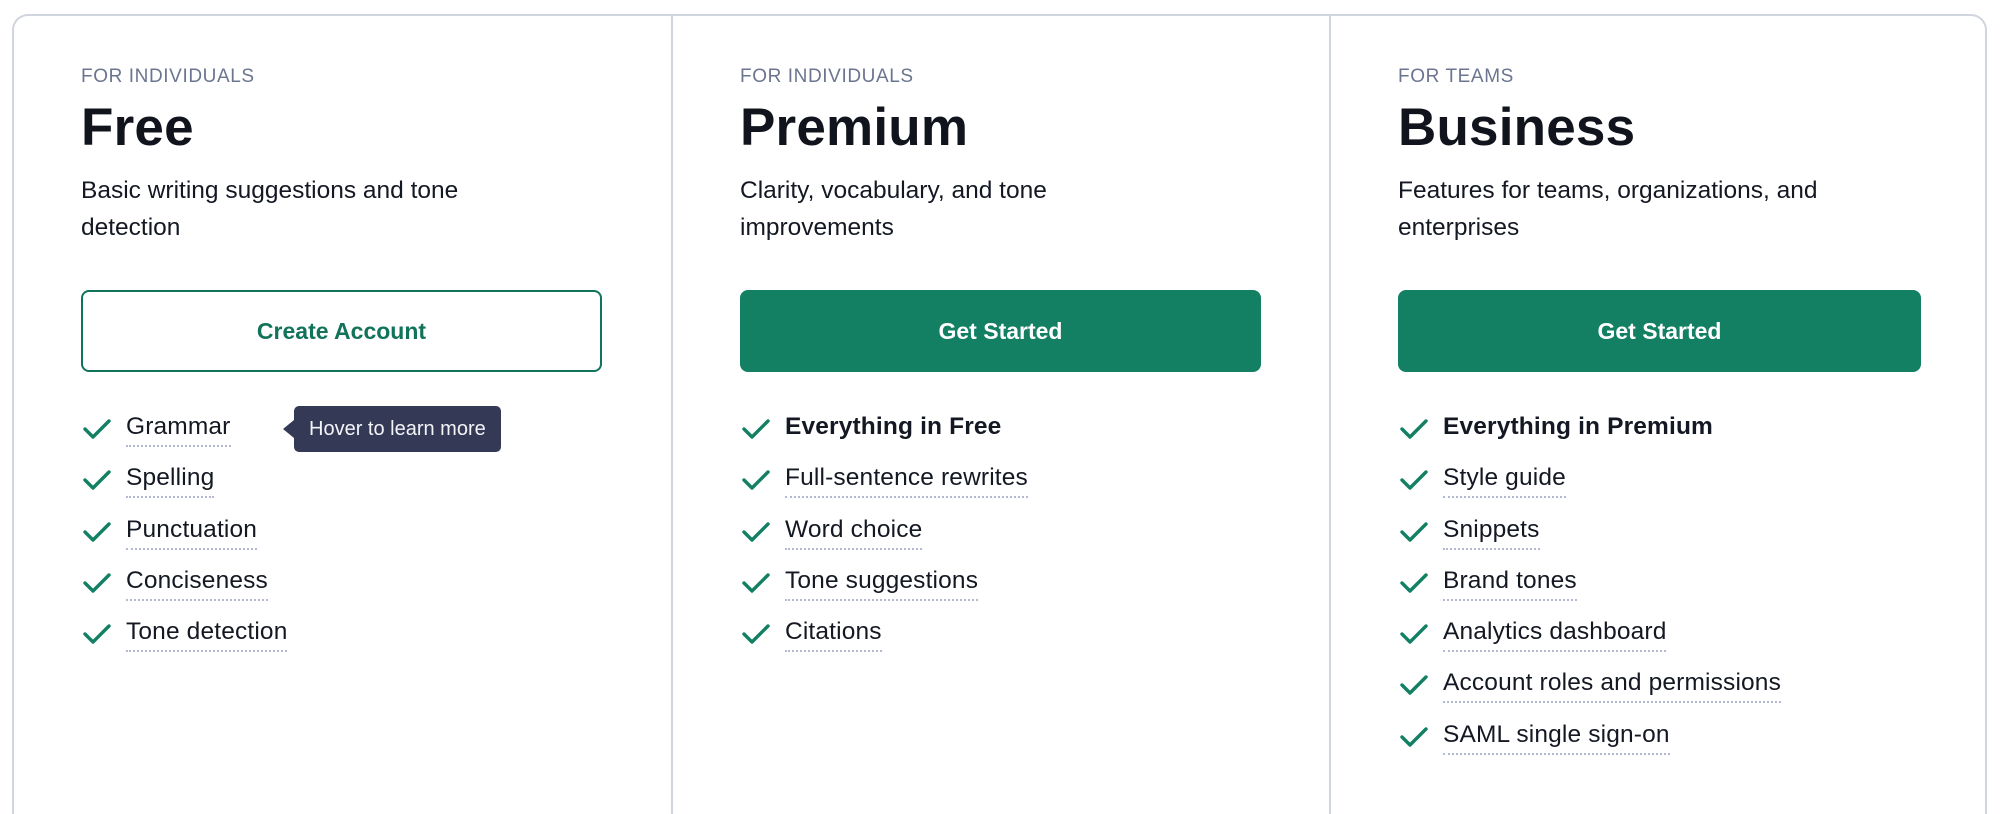 The height and width of the screenshot is (814, 2000). I want to click on feature-item-everything-in-premium: Everything in Premium, so click(1691, 437).